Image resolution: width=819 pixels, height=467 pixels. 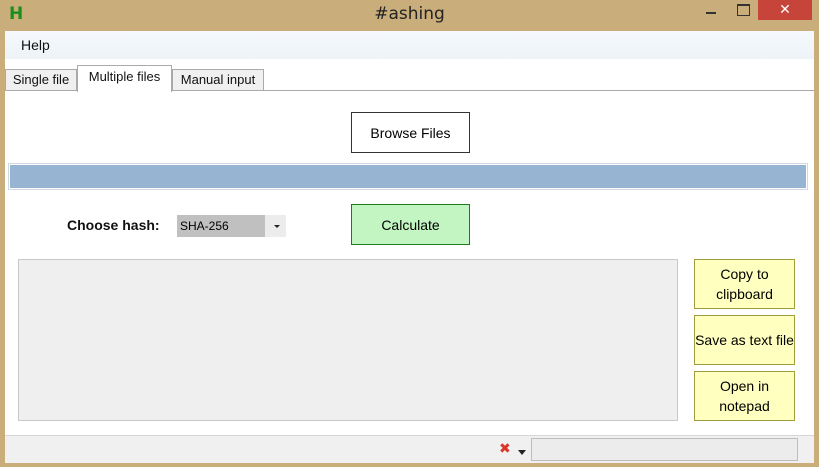 What do you see at coordinates (711, 10) in the screenshot?
I see `minimize-button` at bounding box center [711, 10].